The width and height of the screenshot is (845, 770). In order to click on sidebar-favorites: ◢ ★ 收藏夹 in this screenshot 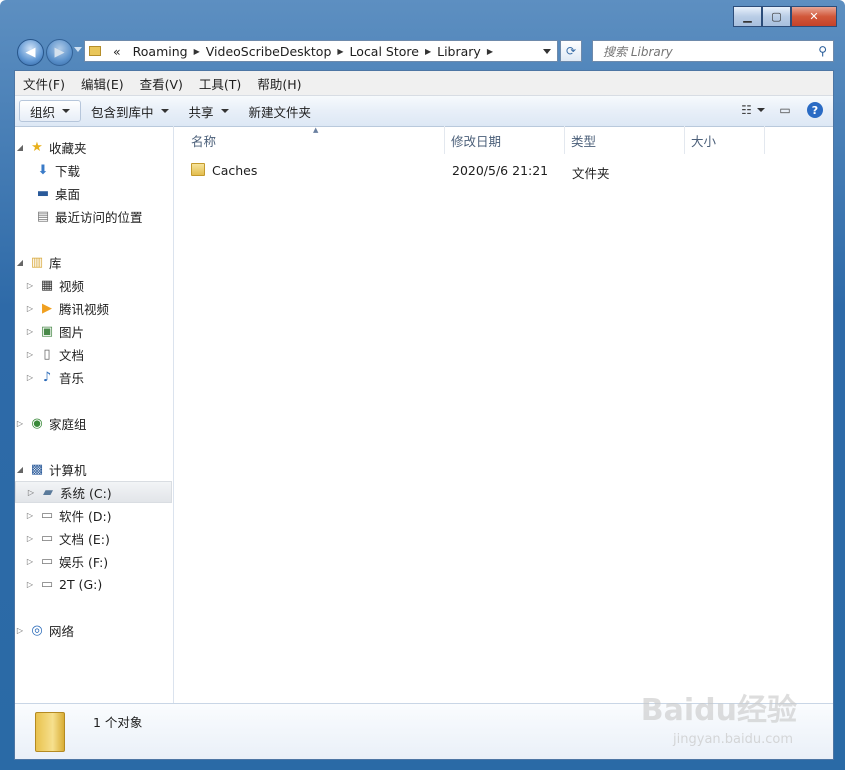, I will do `click(93, 147)`.